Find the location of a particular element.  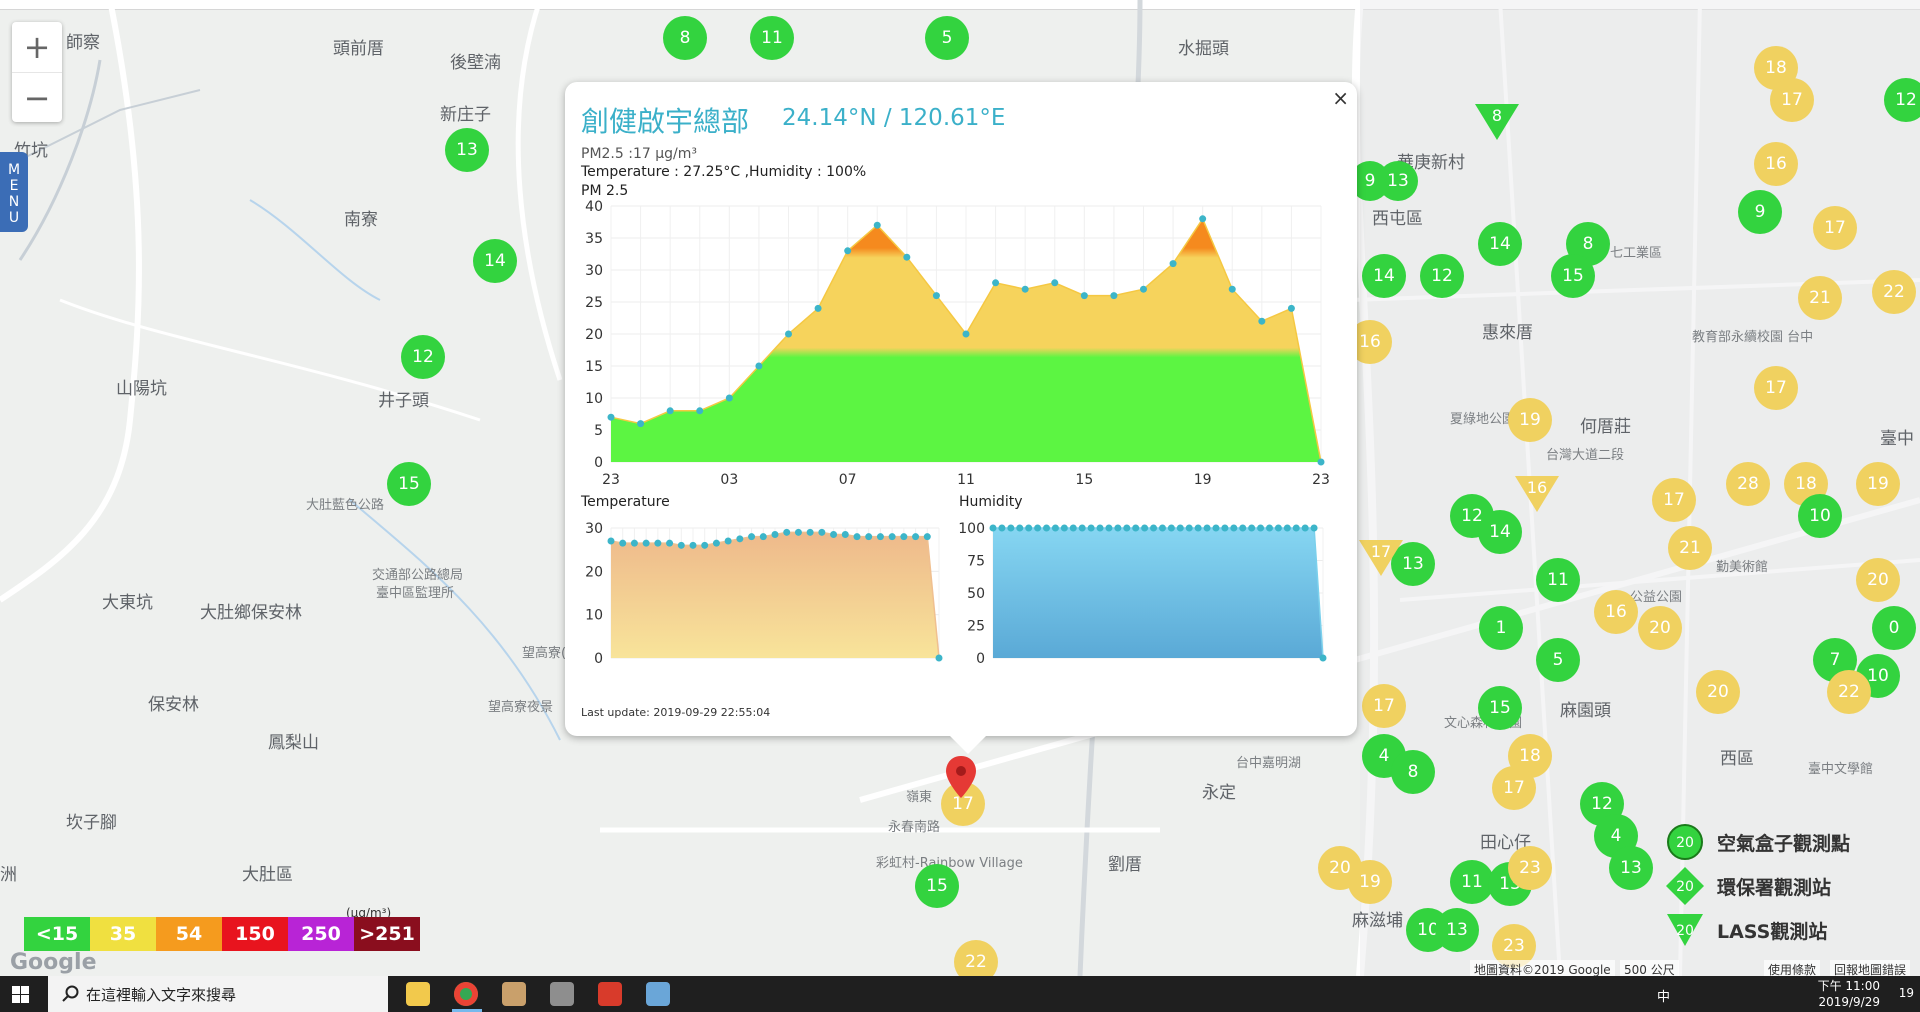

airbox-marker: 1 is located at coordinates (1501, 628).